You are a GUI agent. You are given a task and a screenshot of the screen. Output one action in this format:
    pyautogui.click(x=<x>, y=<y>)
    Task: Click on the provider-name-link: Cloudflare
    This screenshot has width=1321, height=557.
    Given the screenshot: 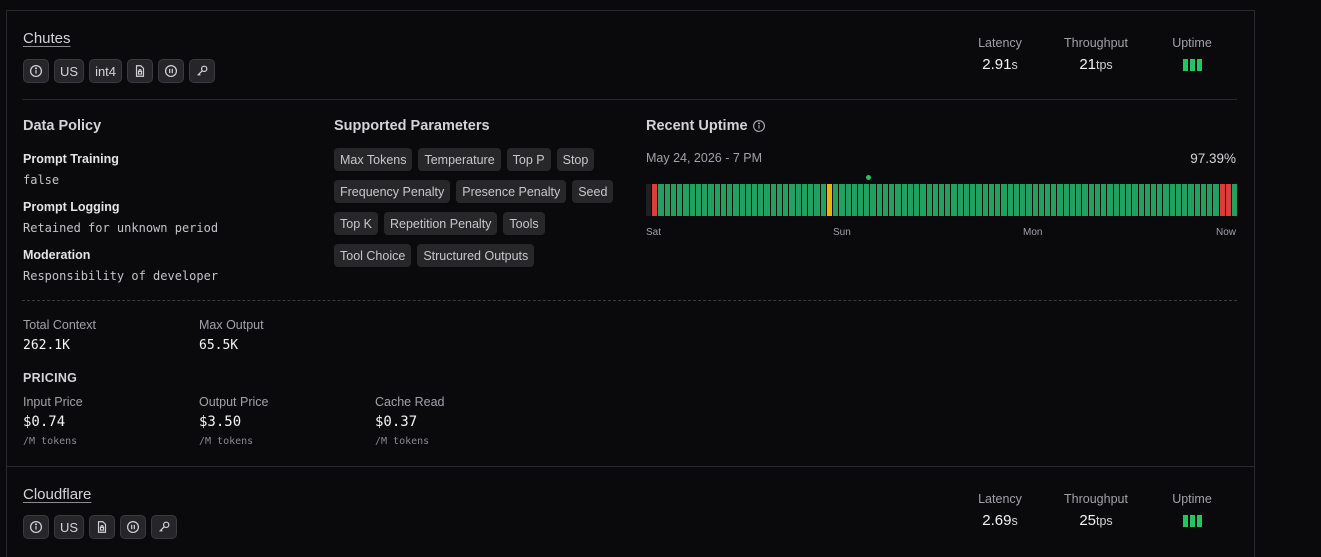 What is the action you would take?
    pyautogui.click(x=57, y=494)
    